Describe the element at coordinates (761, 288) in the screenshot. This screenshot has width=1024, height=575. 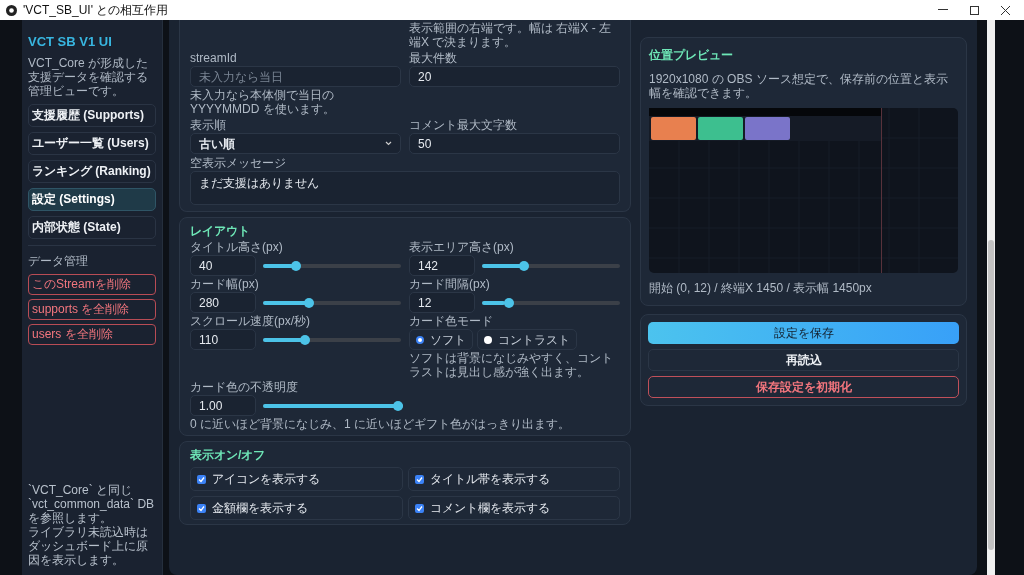
I see `caption: 開始 (0, 12) / 終端X 1450 / 表示幅 1450px` at that location.